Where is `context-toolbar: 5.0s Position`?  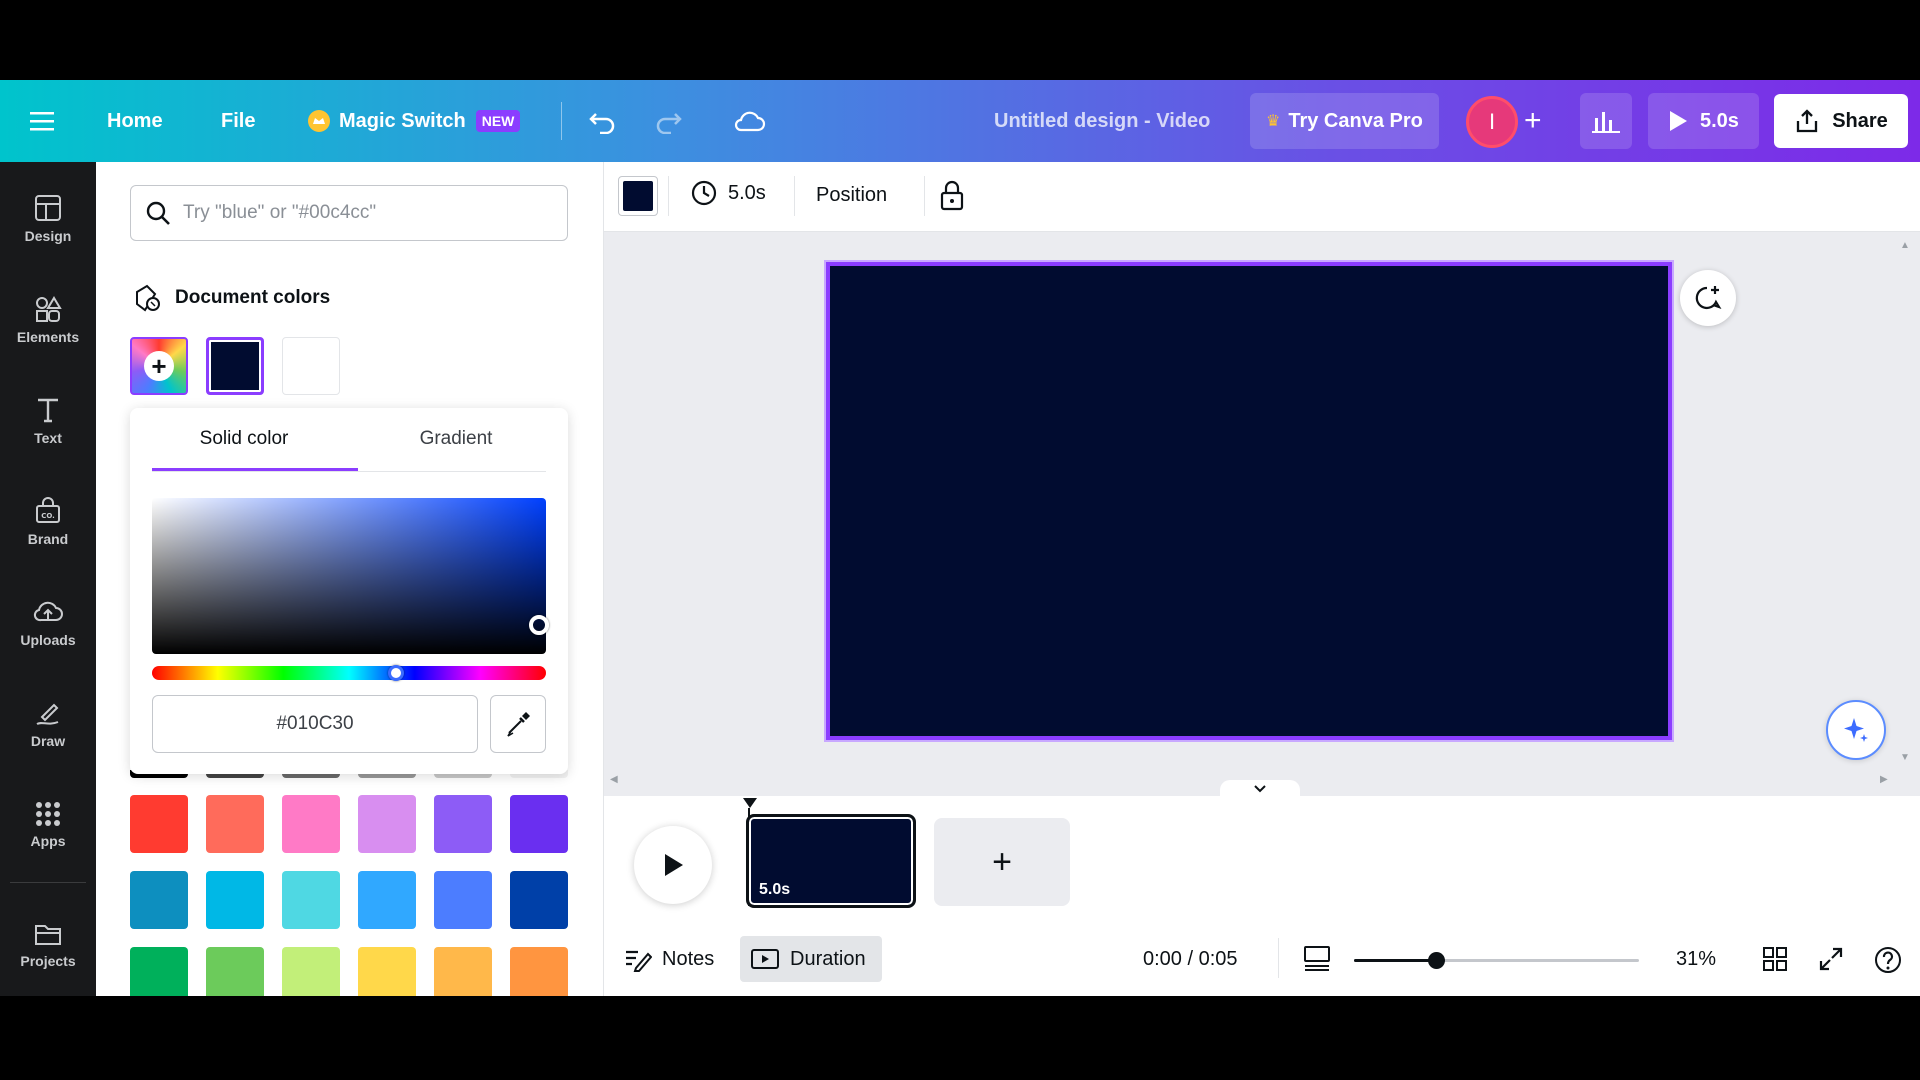
context-toolbar: 5.0s Position is located at coordinates (1262, 197).